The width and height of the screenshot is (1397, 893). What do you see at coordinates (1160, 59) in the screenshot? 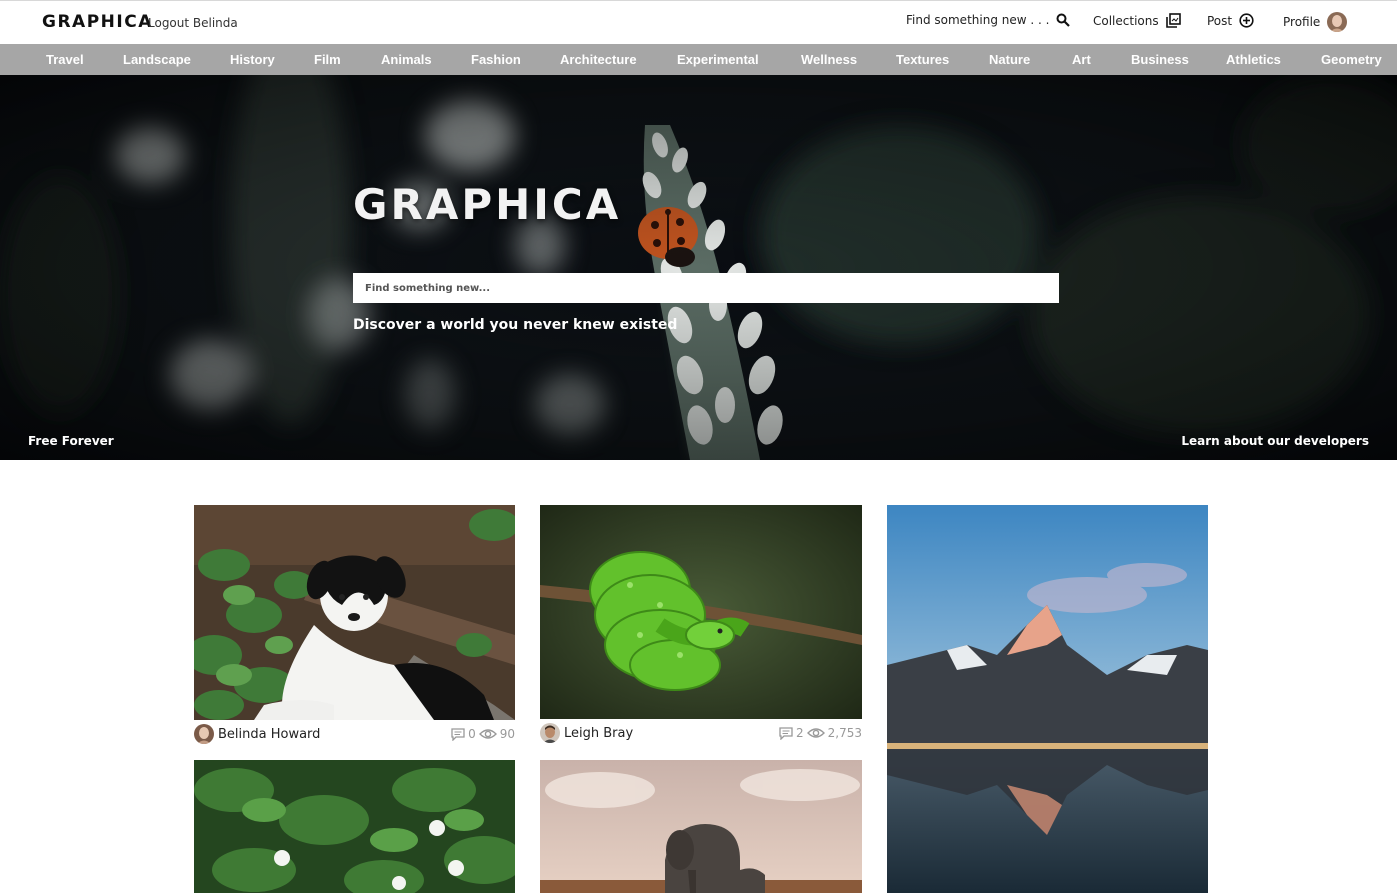
I see `category-business: Business` at bounding box center [1160, 59].